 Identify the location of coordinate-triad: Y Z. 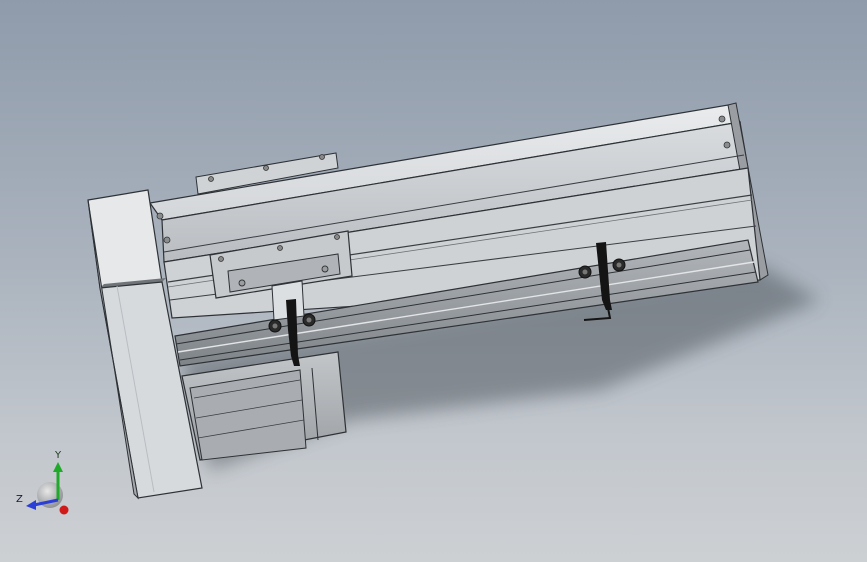
(42, 482).